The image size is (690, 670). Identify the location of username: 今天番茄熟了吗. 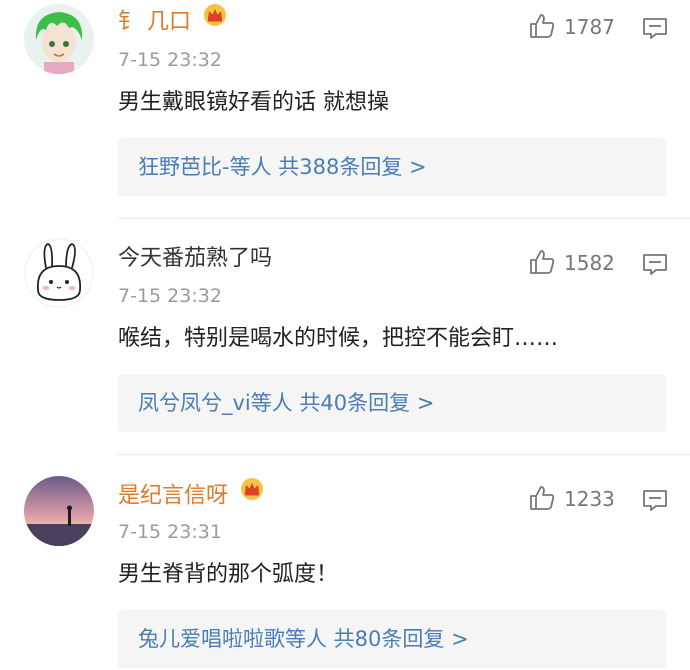
(195, 259).